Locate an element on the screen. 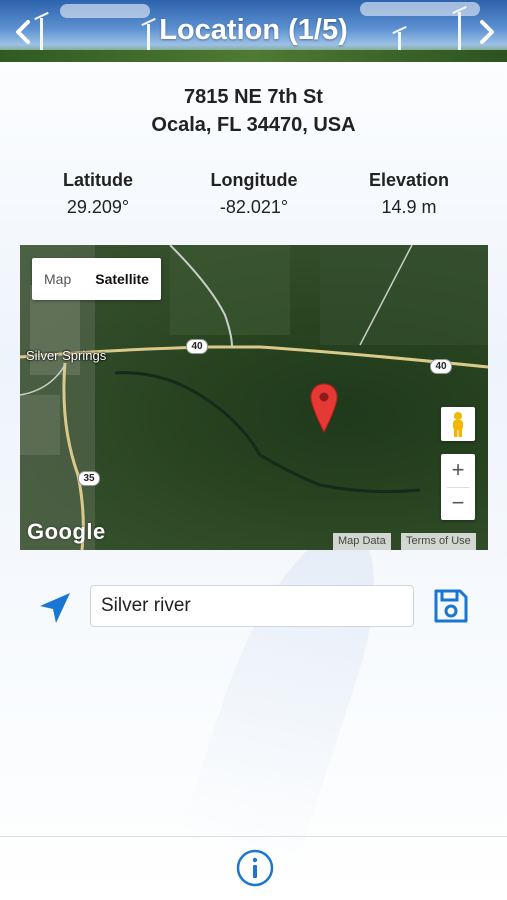 This screenshot has width=507, height=900. next-location-button is located at coordinates (487, 32).